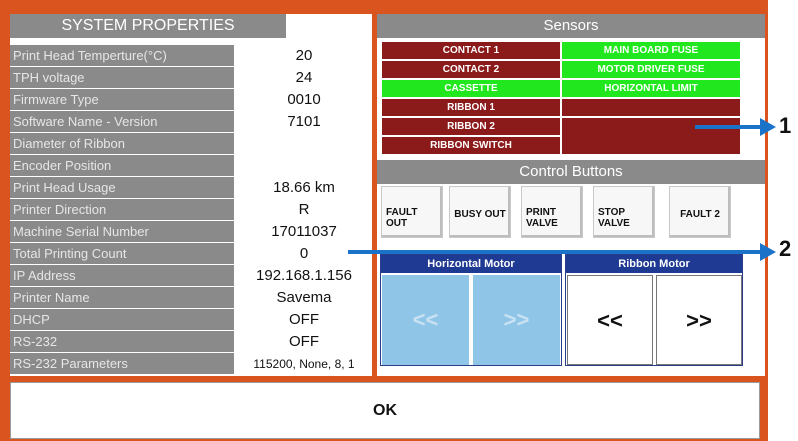 The width and height of the screenshot is (798, 441). What do you see at coordinates (654, 264) in the screenshot?
I see `ribbon-motor-title: Ribbon Motor` at bounding box center [654, 264].